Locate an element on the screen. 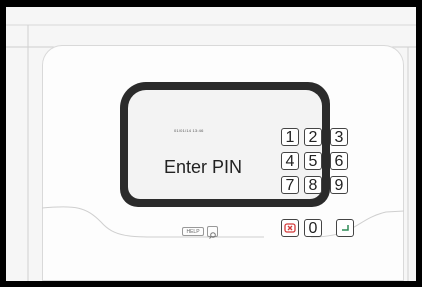 This screenshot has height=287, width=422. key-6: 6 is located at coordinates (339, 161).